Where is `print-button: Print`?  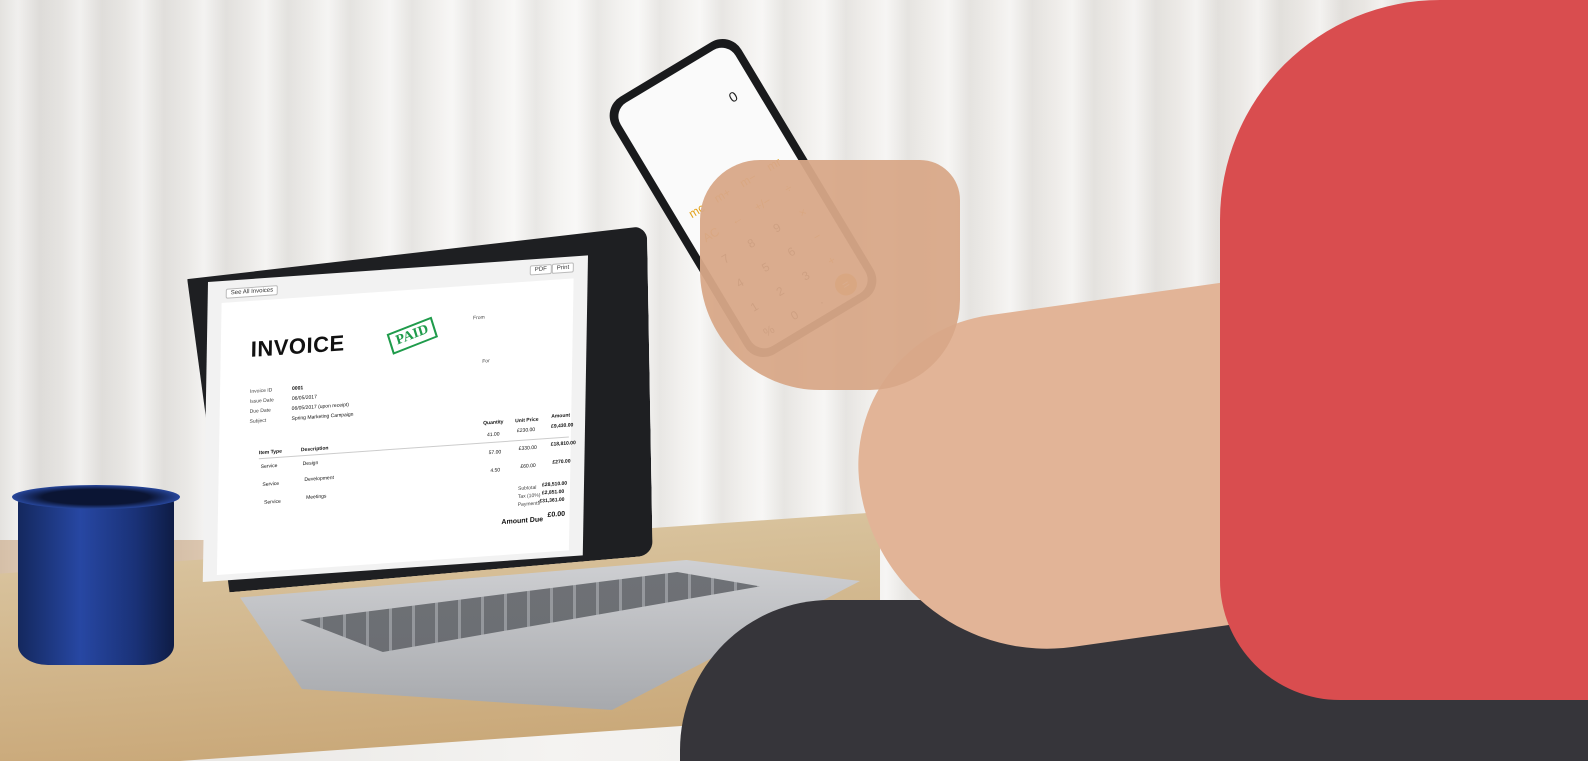
print-button: Print is located at coordinates (563, 268).